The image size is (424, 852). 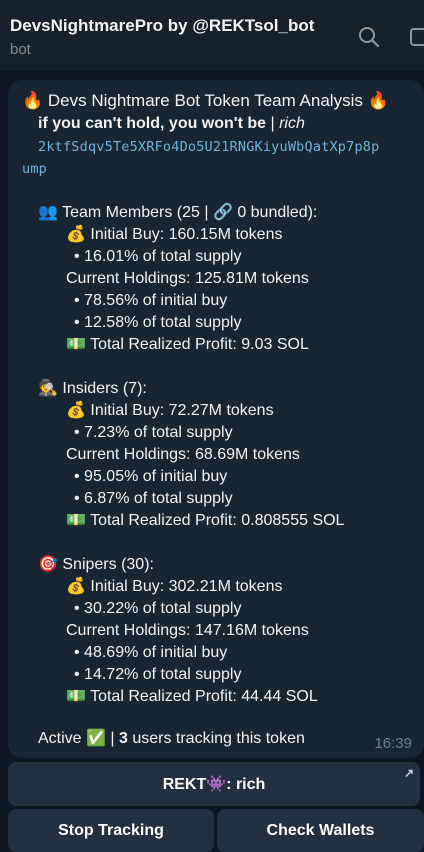 I want to click on chat-subtitle: bot, so click(x=20, y=49).